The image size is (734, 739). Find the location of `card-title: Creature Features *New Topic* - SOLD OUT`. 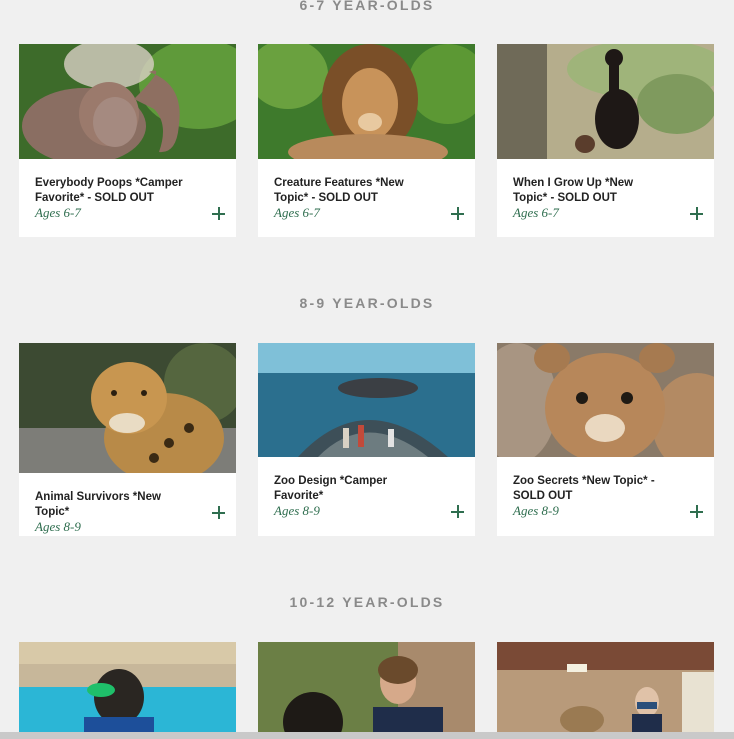

card-title: Creature Features *New Topic* - SOLD OUT is located at coordinates (339, 190).